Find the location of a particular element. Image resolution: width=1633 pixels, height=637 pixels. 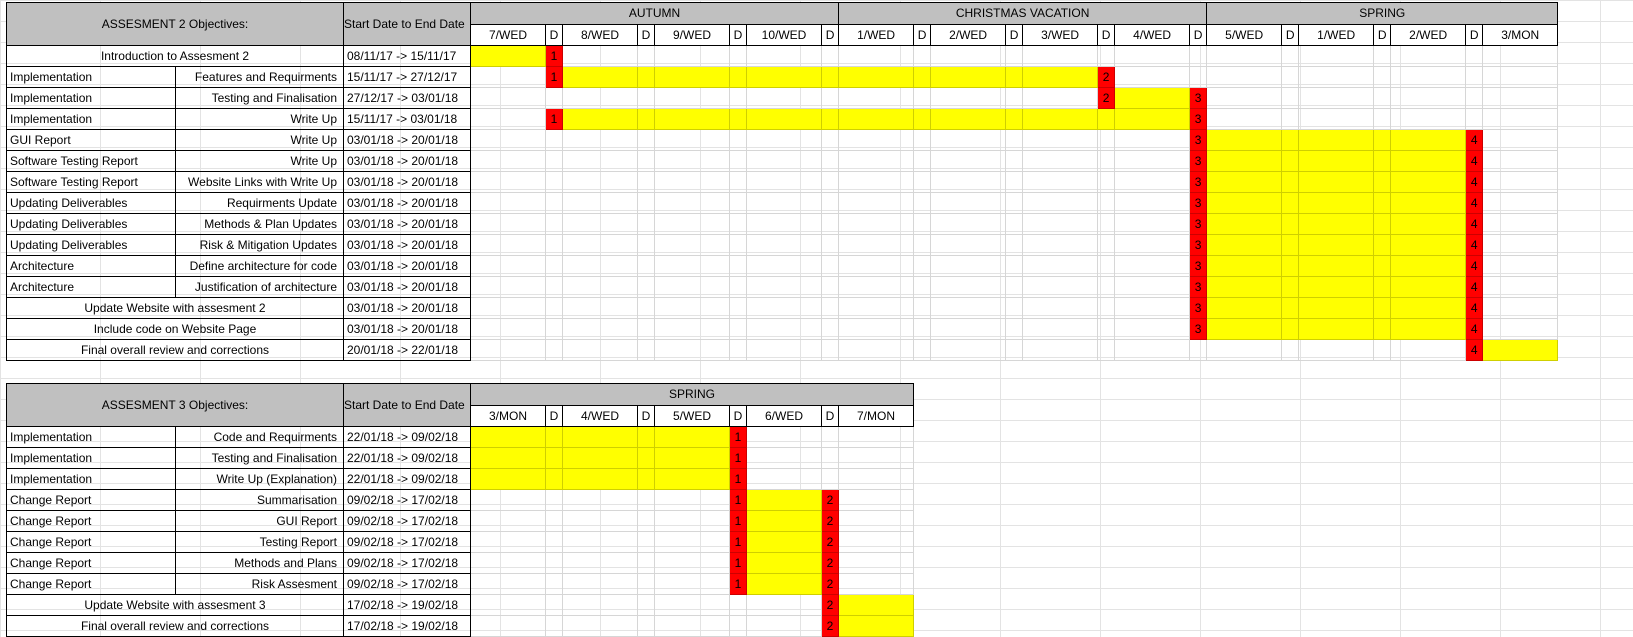

task-subtask: Justification of architecture is located at coordinates (259, 287).